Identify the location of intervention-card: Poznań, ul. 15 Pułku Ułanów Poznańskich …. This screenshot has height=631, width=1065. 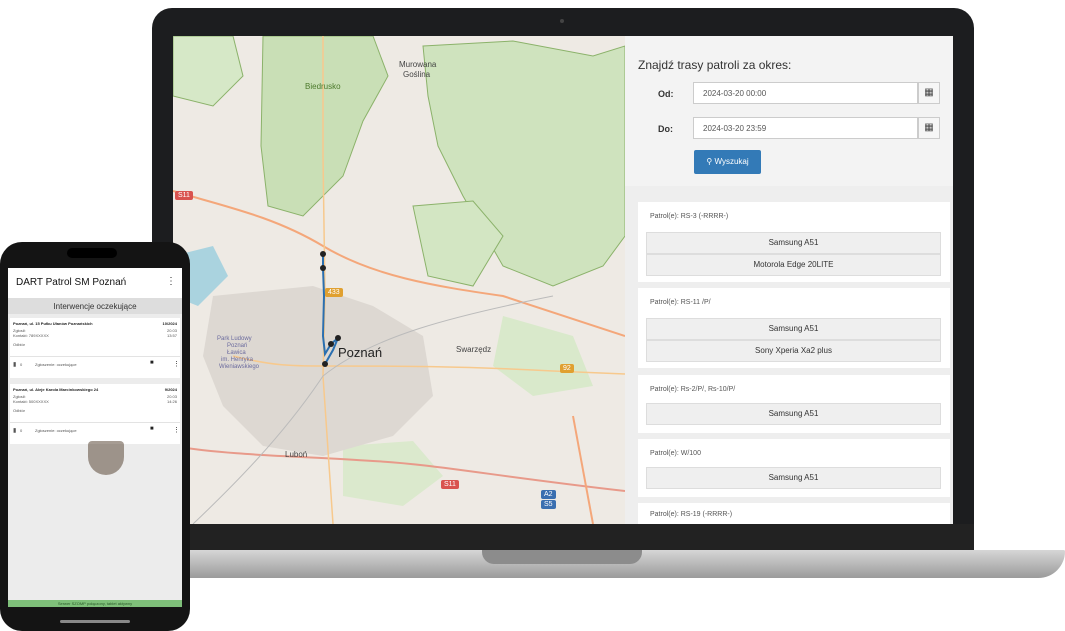
(95, 348).